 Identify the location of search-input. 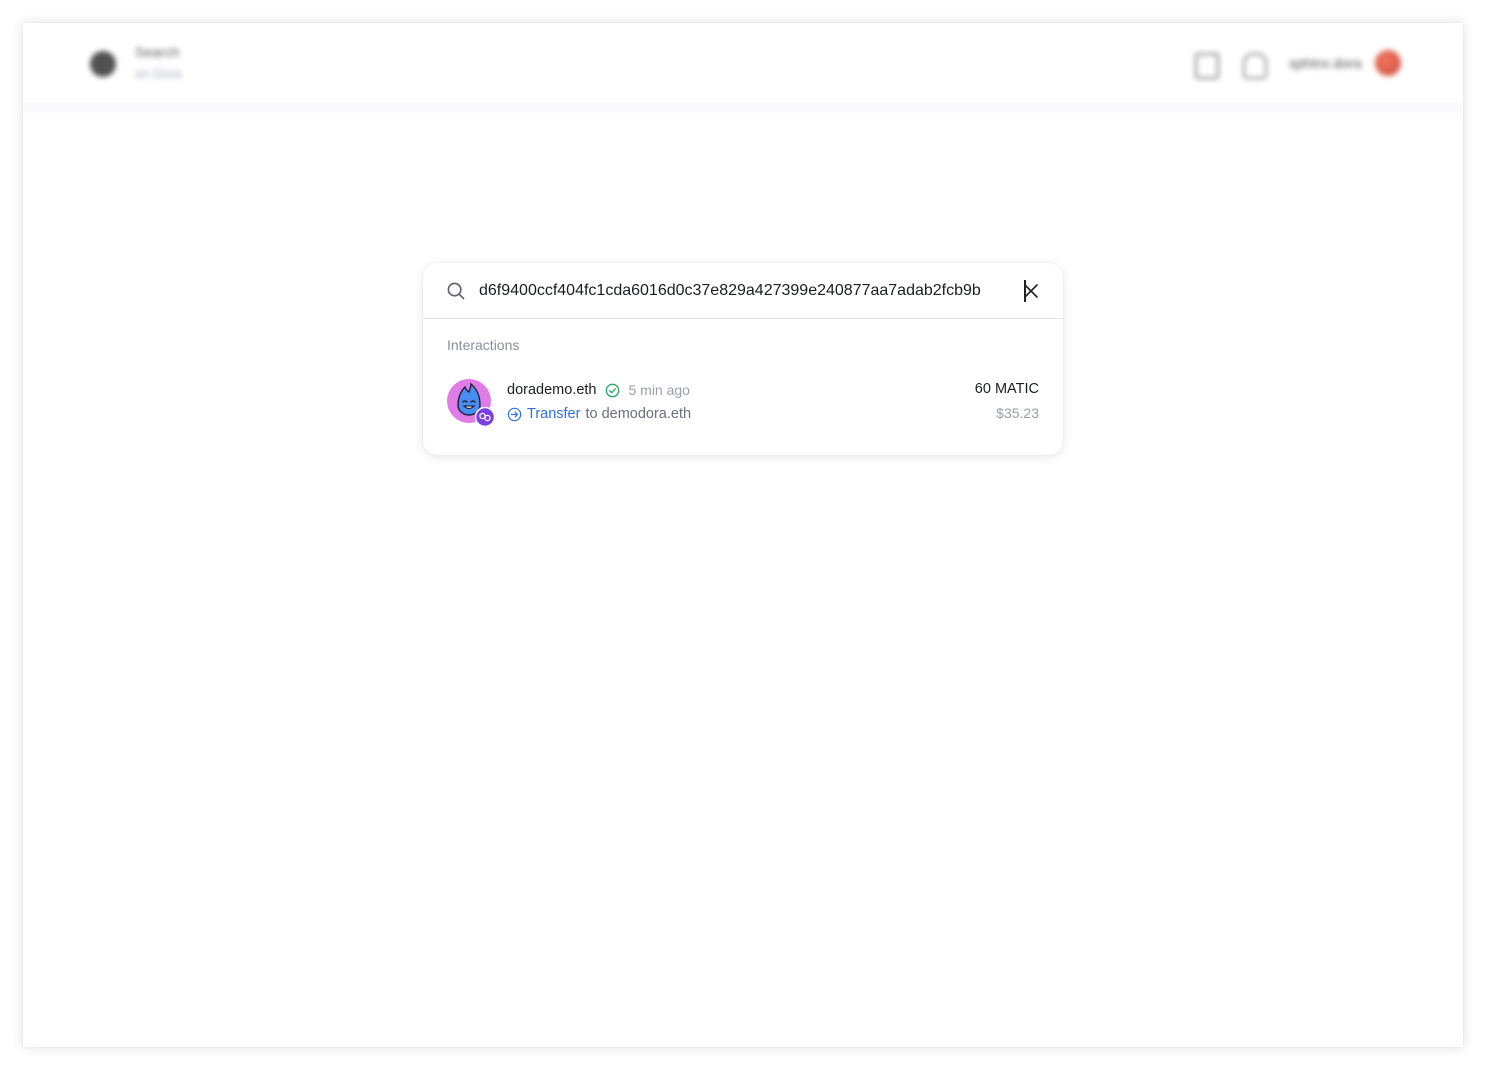
(755, 291).